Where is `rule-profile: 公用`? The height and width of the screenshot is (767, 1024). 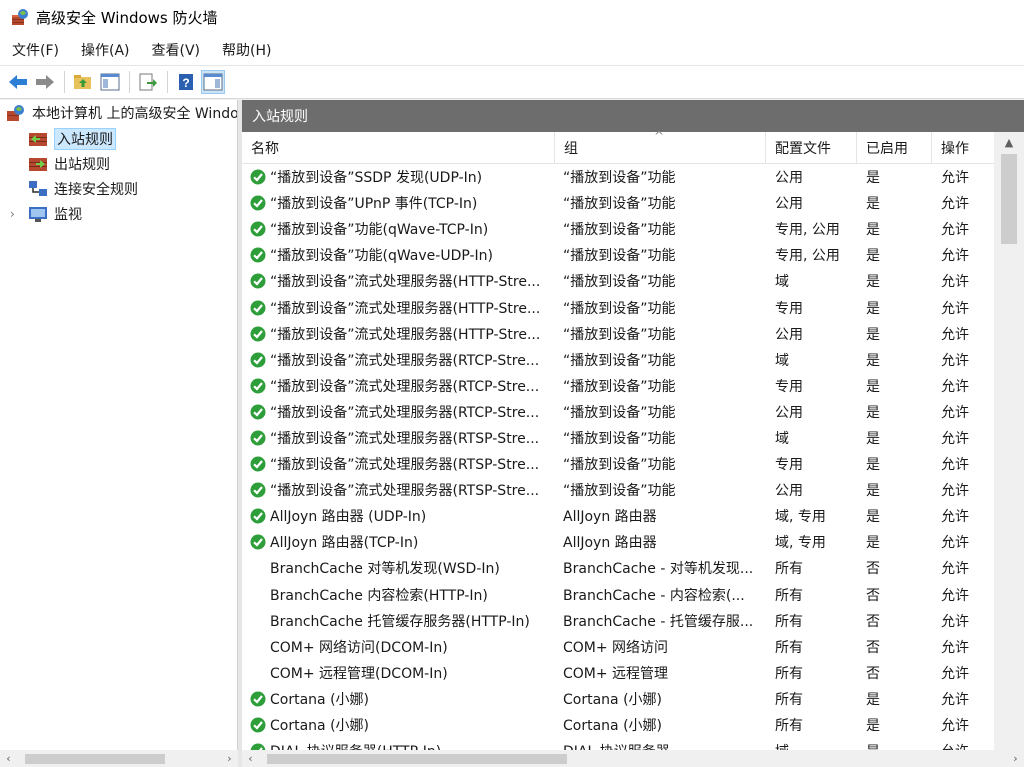
rule-profile: 公用 is located at coordinates (789, 412).